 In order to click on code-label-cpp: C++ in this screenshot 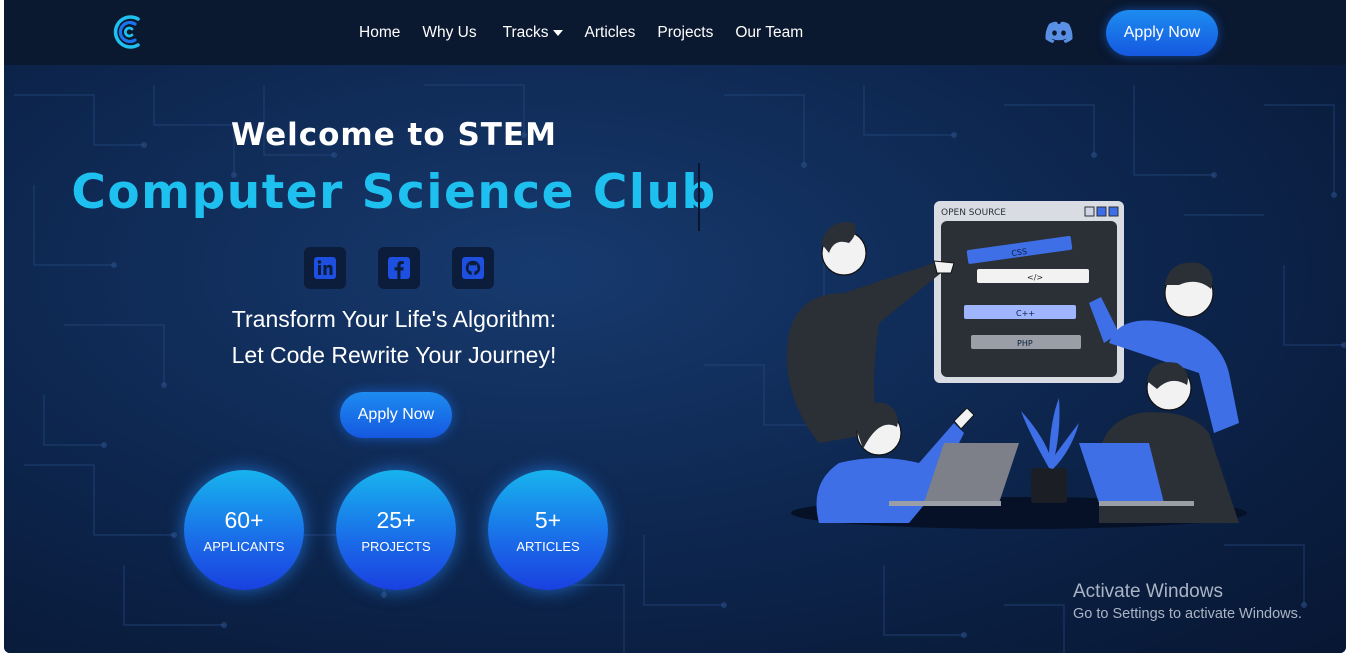, I will do `click(1025, 313)`.